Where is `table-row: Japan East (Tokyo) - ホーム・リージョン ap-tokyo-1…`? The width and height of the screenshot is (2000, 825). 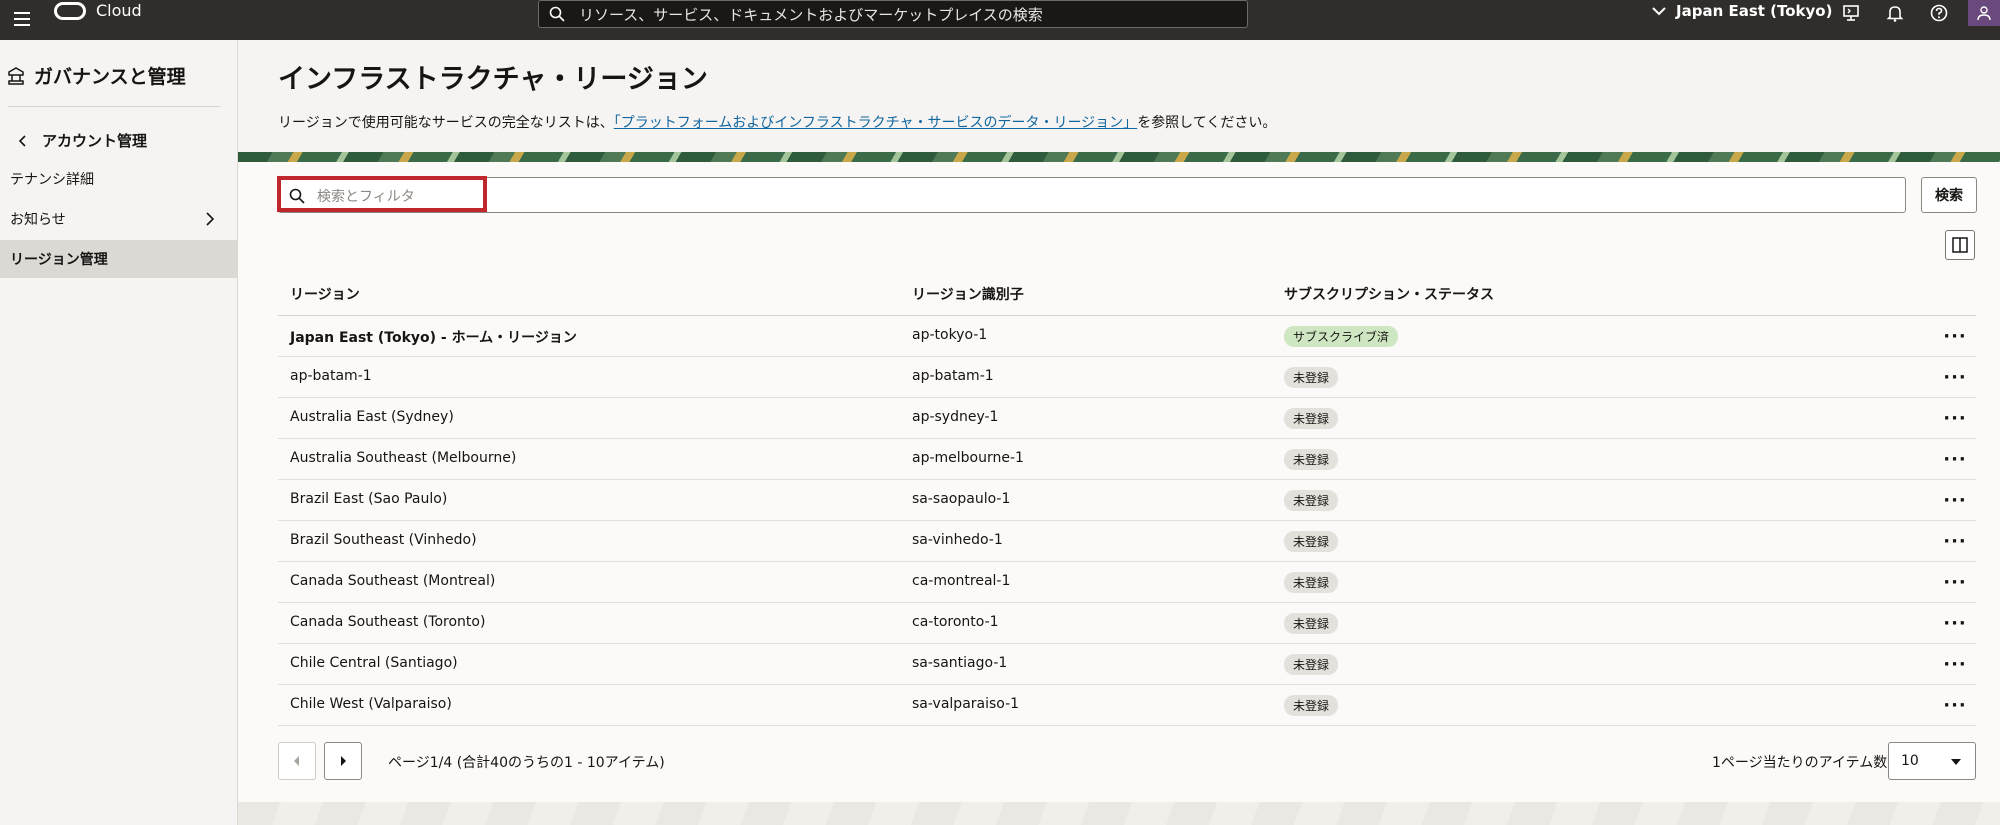 table-row: Japan East (Tokyo) - ホーム・リージョン ap-tokyo-1… is located at coordinates (1127, 336).